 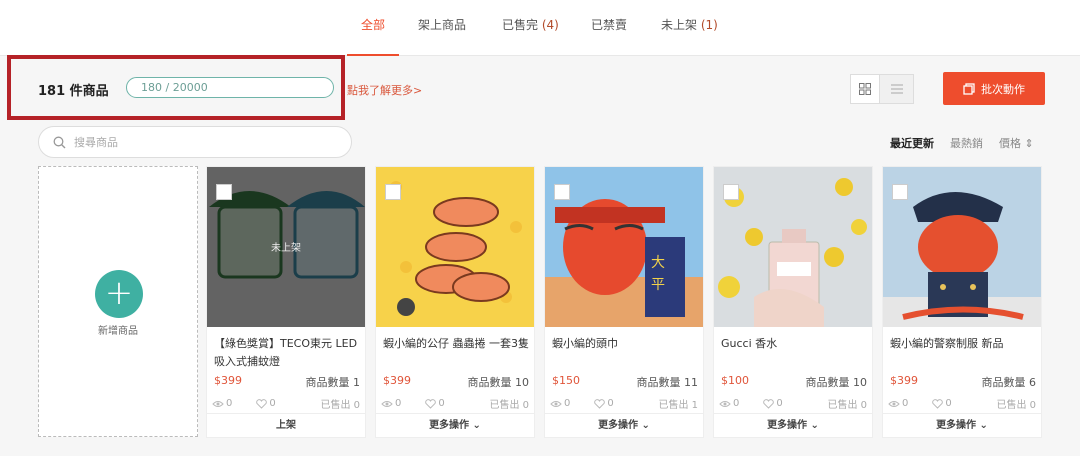 I want to click on search-input, so click(x=199, y=142).